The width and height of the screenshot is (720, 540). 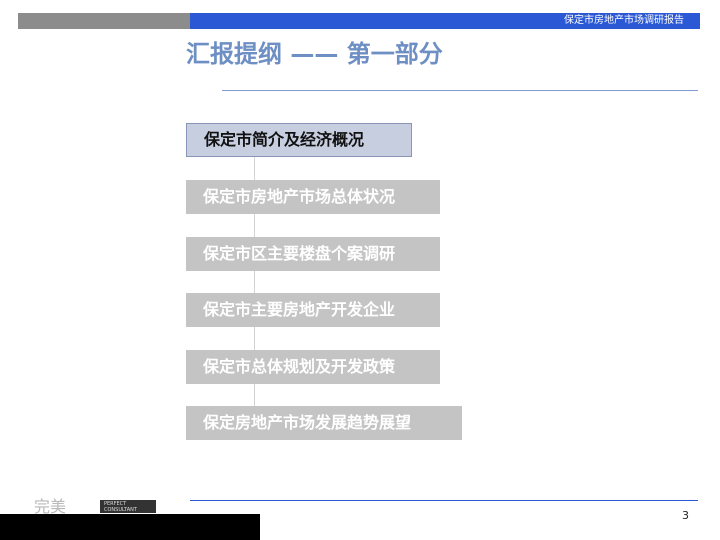 What do you see at coordinates (313, 197) in the screenshot?
I see `outline-item-2: 保定市房地产市场总体状况` at bounding box center [313, 197].